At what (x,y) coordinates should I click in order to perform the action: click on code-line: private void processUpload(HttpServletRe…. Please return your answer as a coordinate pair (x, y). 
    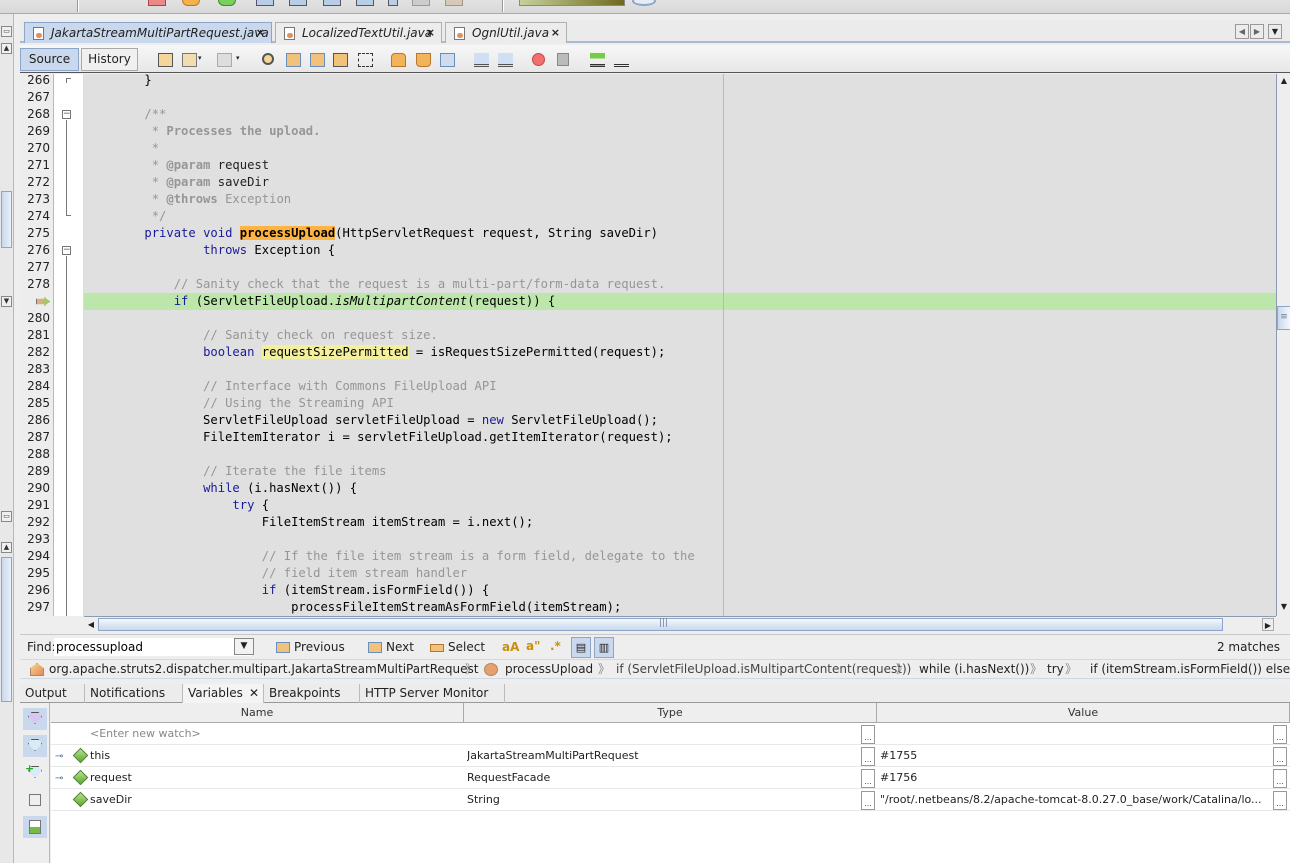
    Looking at the image, I should click on (680, 233).